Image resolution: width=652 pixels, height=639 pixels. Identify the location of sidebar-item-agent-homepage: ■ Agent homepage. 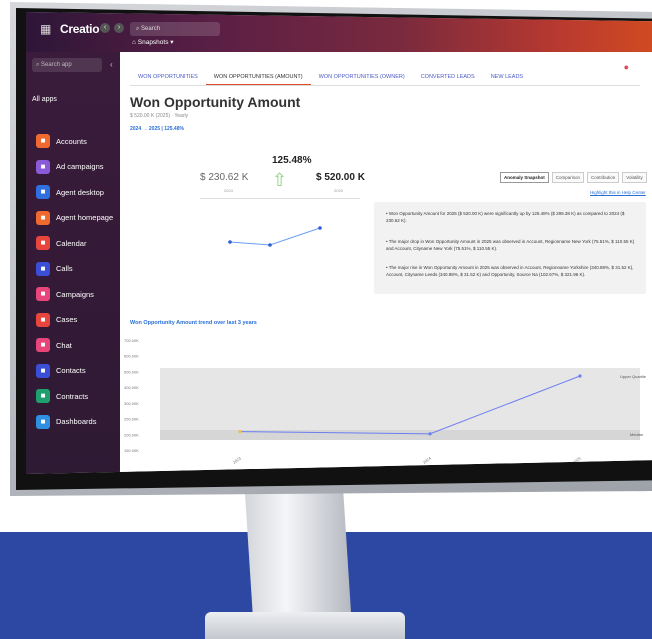
(74, 218).